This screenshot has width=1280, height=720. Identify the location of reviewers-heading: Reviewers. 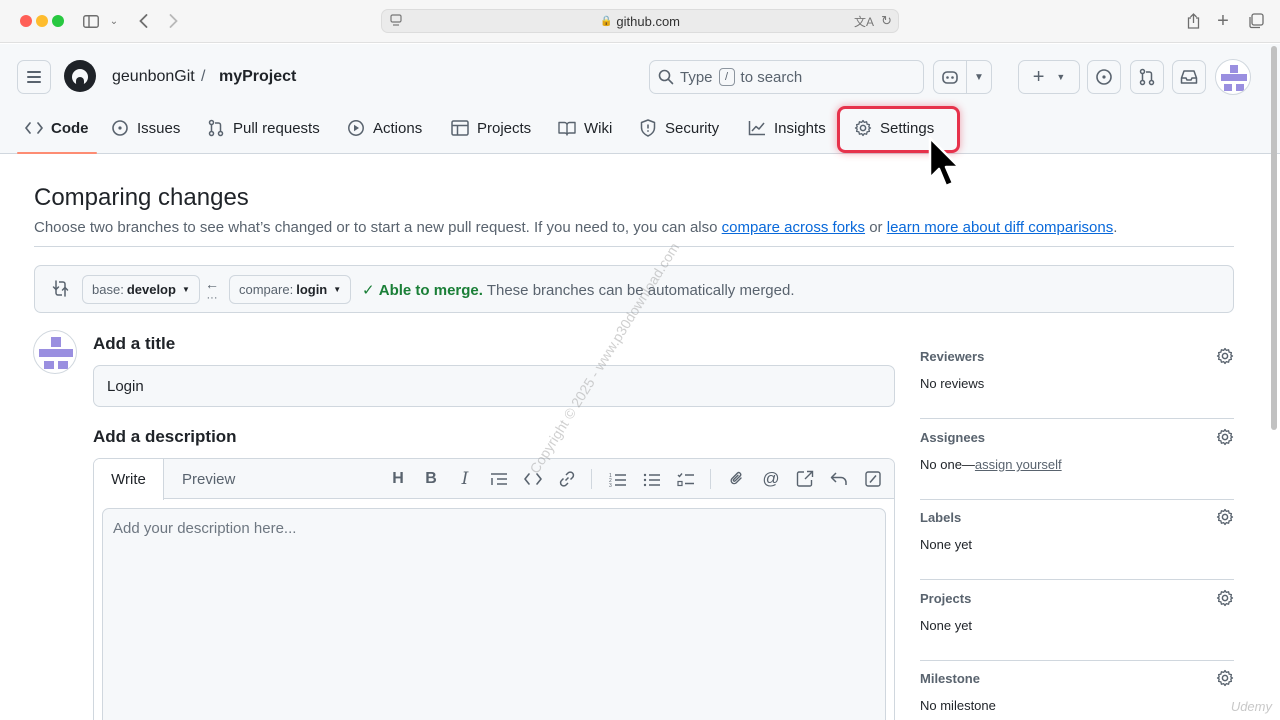
(952, 356).